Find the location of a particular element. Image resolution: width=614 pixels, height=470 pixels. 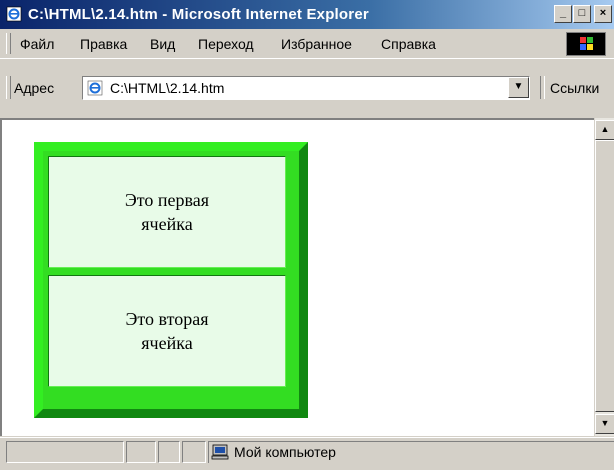

scroll-up-button: ▲ is located at coordinates (604, 130).